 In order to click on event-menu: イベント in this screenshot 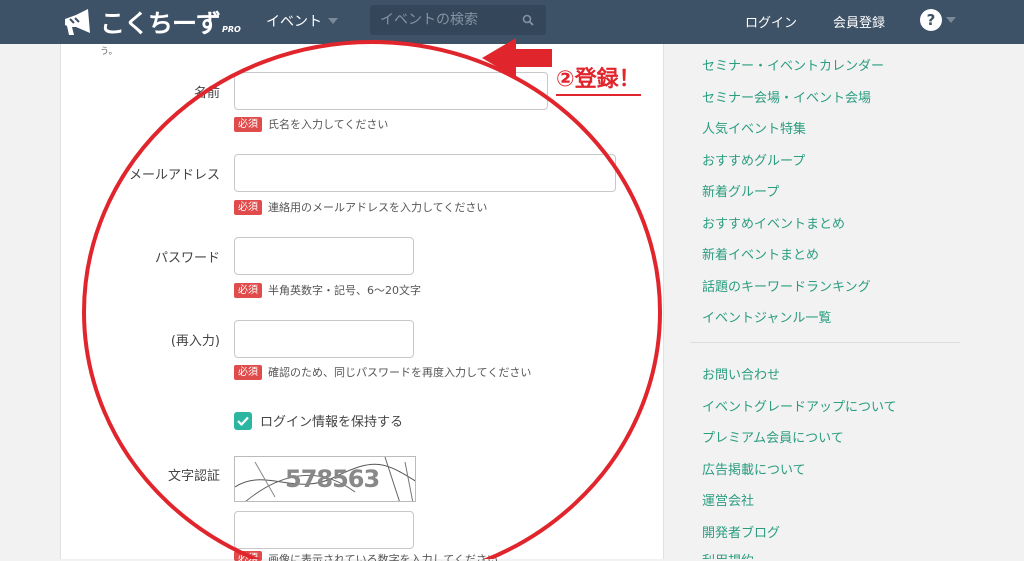, I will do `click(302, 21)`.